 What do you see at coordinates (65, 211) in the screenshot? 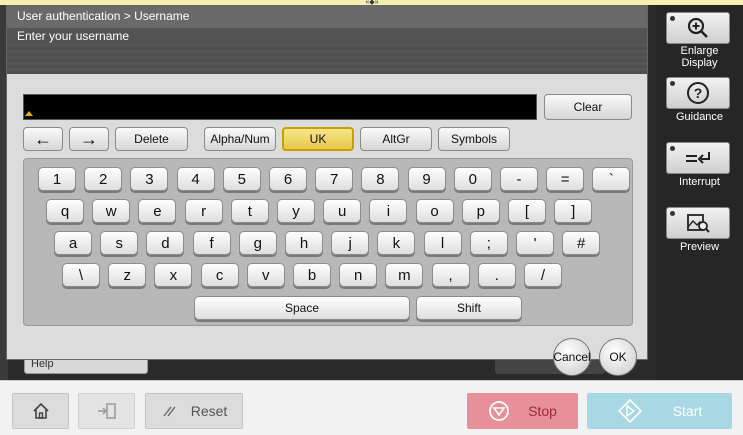
I see `key-row2-0: q` at bounding box center [65, 211].